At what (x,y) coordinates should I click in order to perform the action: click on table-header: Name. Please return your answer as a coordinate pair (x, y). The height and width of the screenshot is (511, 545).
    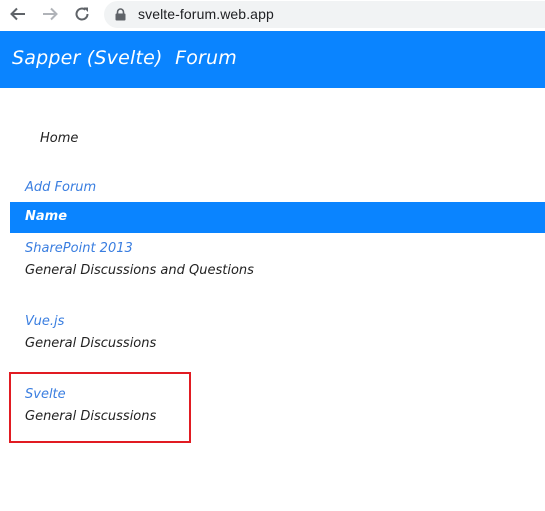
    Looking at the image, I should click on (277, 217).